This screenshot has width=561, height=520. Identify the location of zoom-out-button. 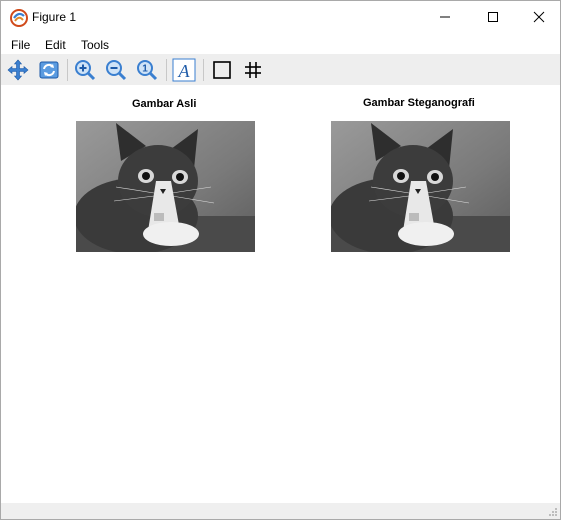
(116, 70).